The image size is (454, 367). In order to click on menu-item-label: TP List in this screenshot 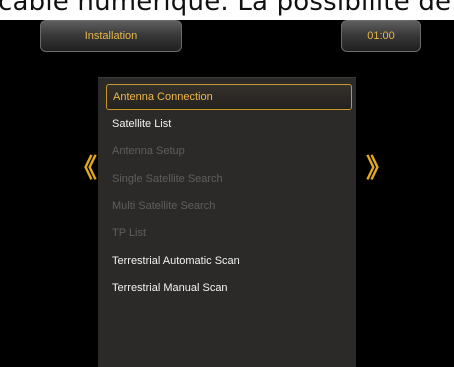, I will do `click(129, 233)`.